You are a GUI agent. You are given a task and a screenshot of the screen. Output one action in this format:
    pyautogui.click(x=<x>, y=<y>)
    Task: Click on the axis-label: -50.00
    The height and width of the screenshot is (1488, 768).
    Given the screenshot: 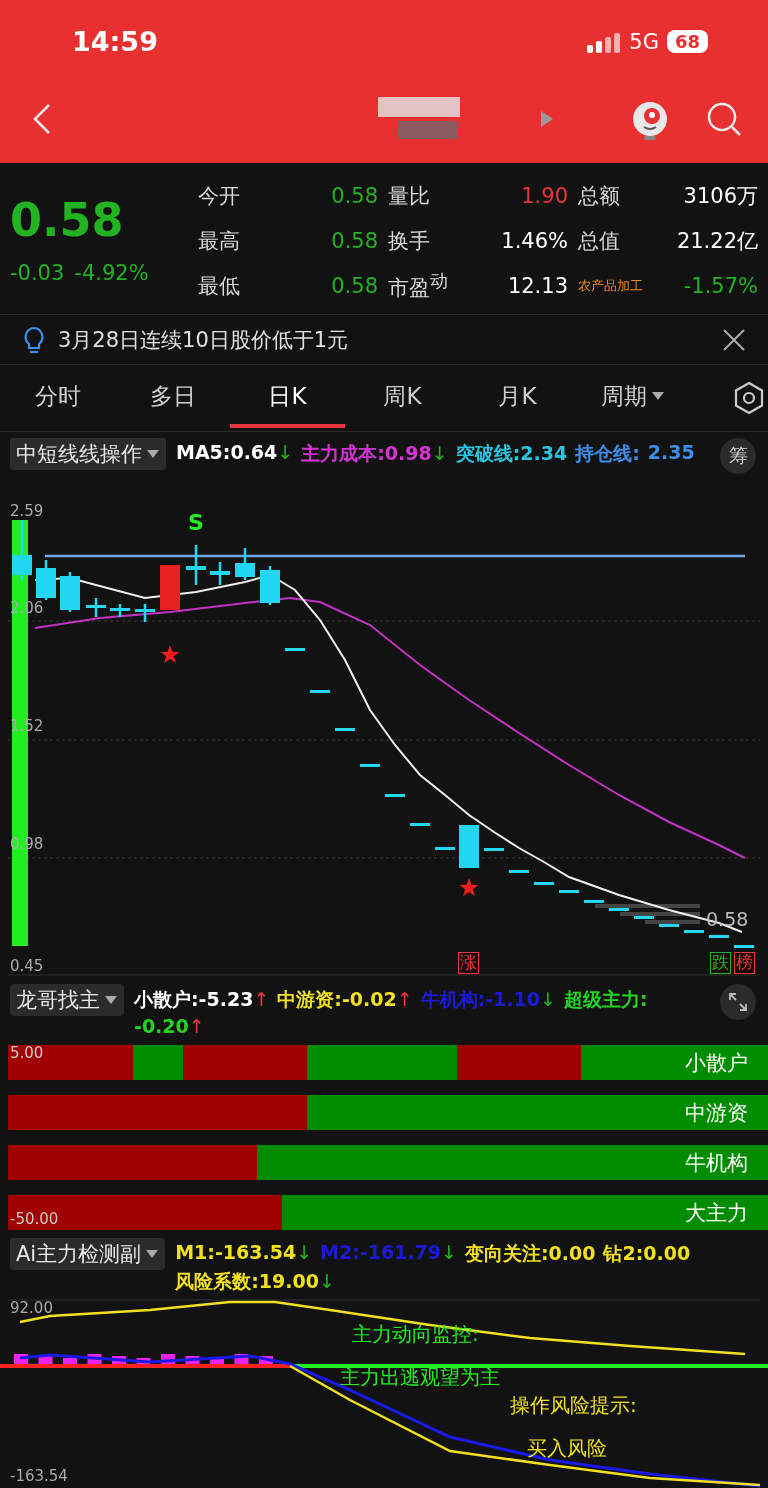 What is the action you would take?
    pyautogui.click(x=34, y=1219)
    